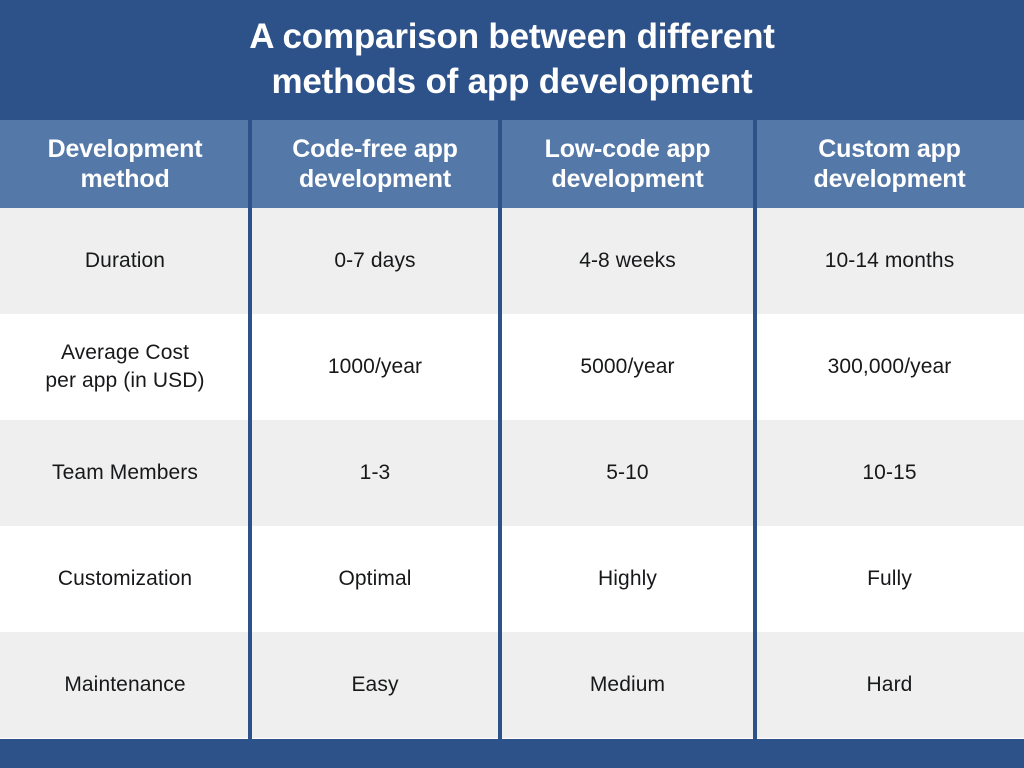  I want to click on row-label-team-members: Team Members, so click(125, 473).